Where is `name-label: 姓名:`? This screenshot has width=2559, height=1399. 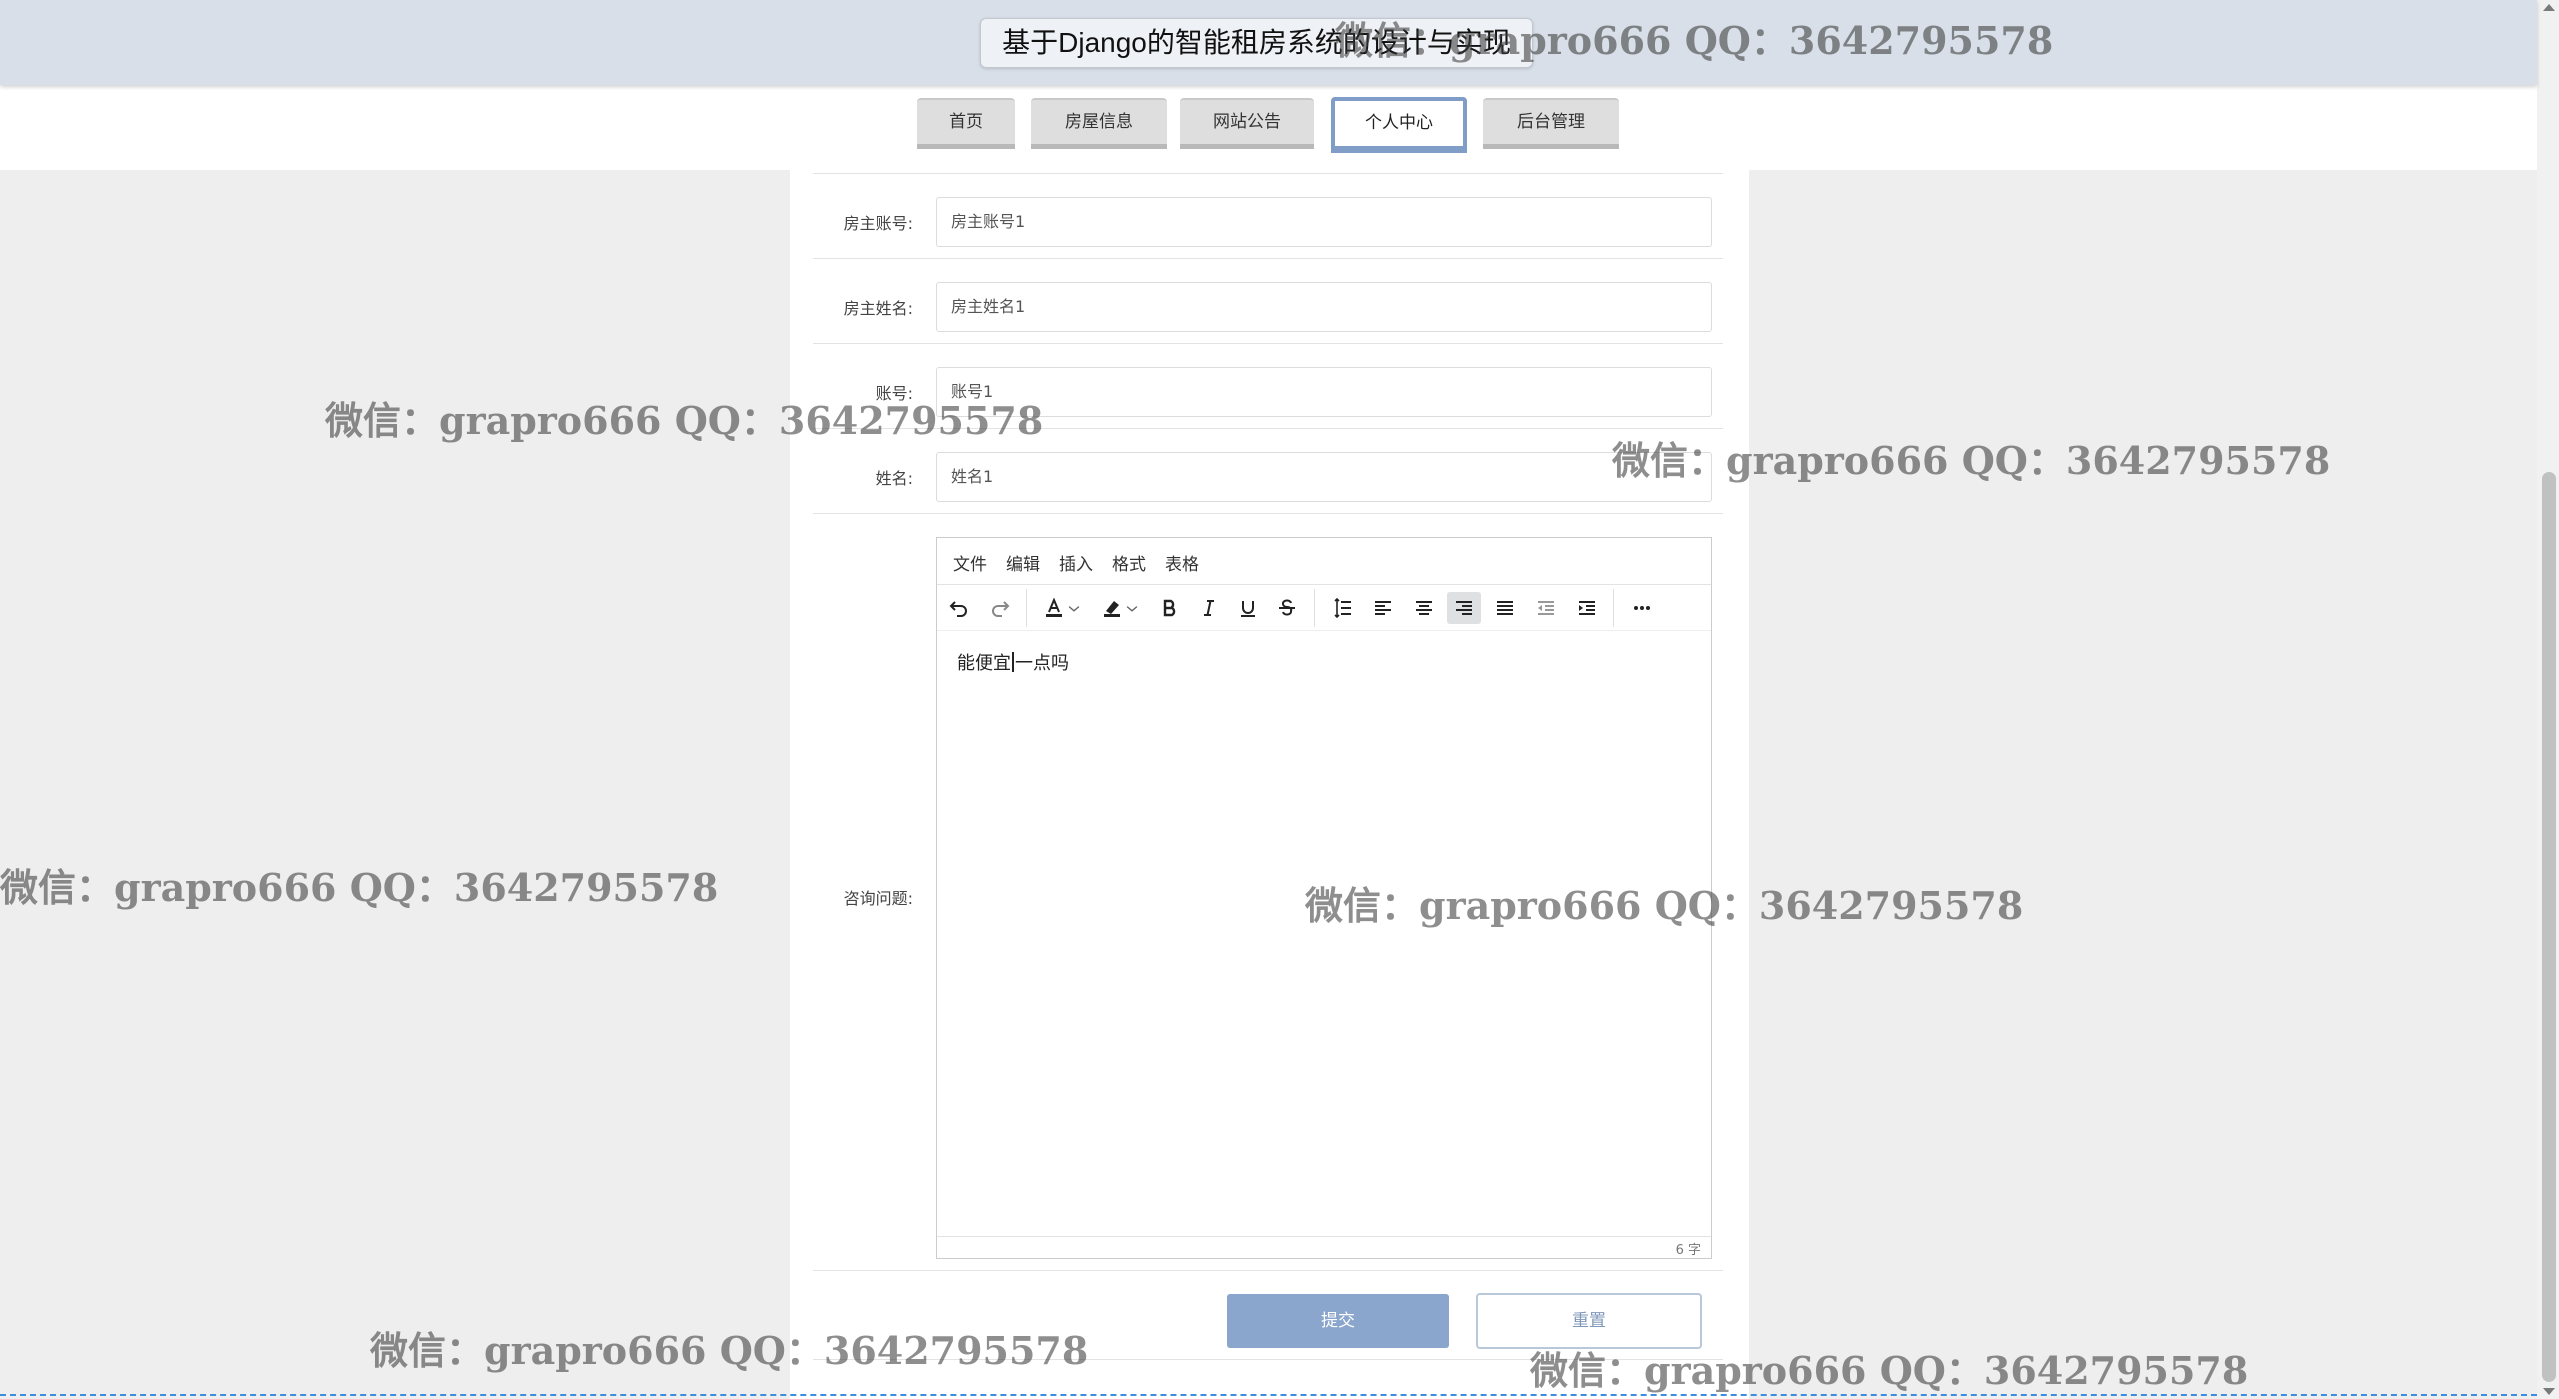
name-label: 姓名: is located at coordinates (894, 478).